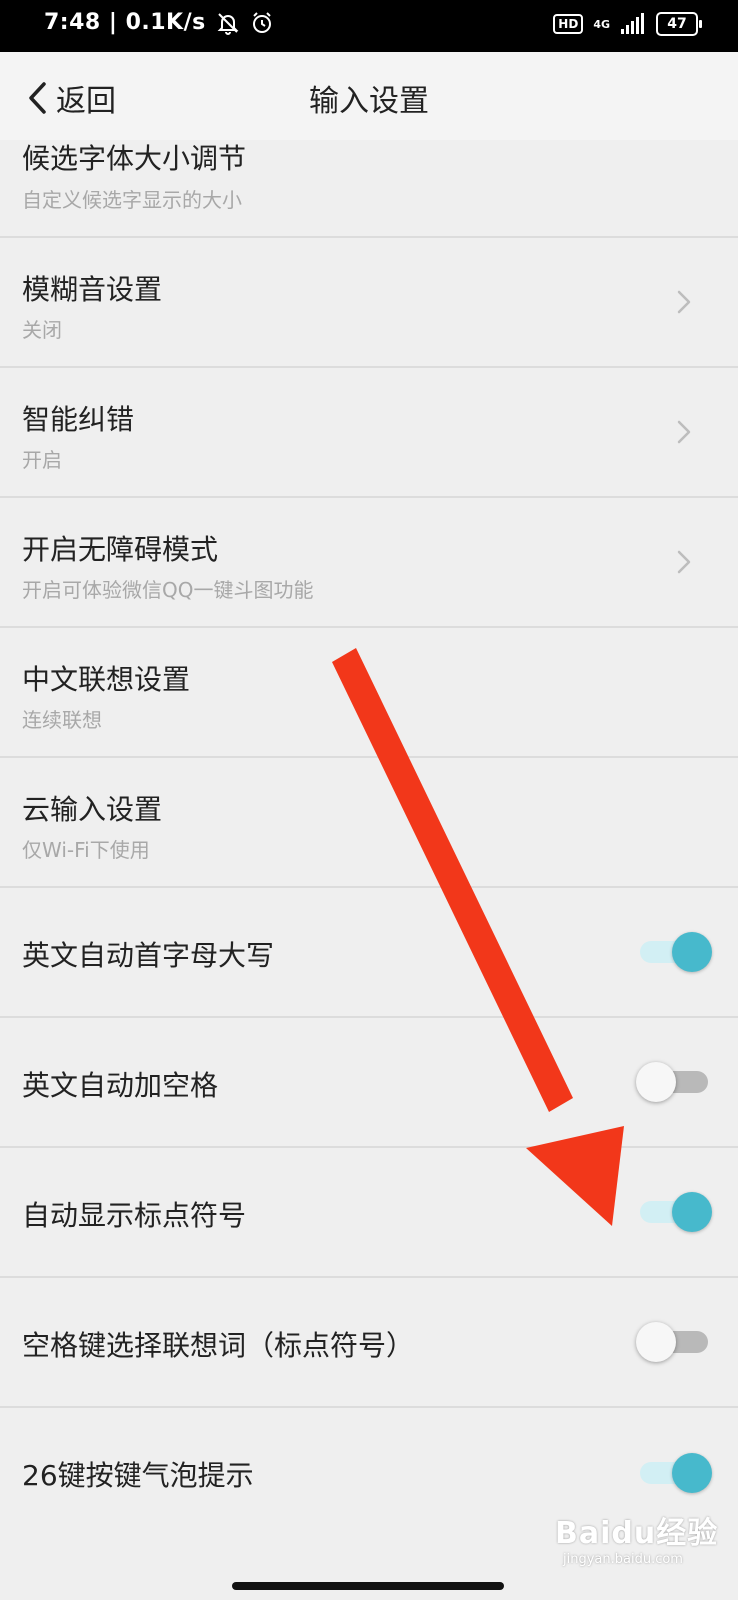 This screenshot has width=738, height=1600. What do you see at coordinates (92, 809) in the screenshot?
I see `setting-title: 云输入设置` at bounding box center [92, 809].